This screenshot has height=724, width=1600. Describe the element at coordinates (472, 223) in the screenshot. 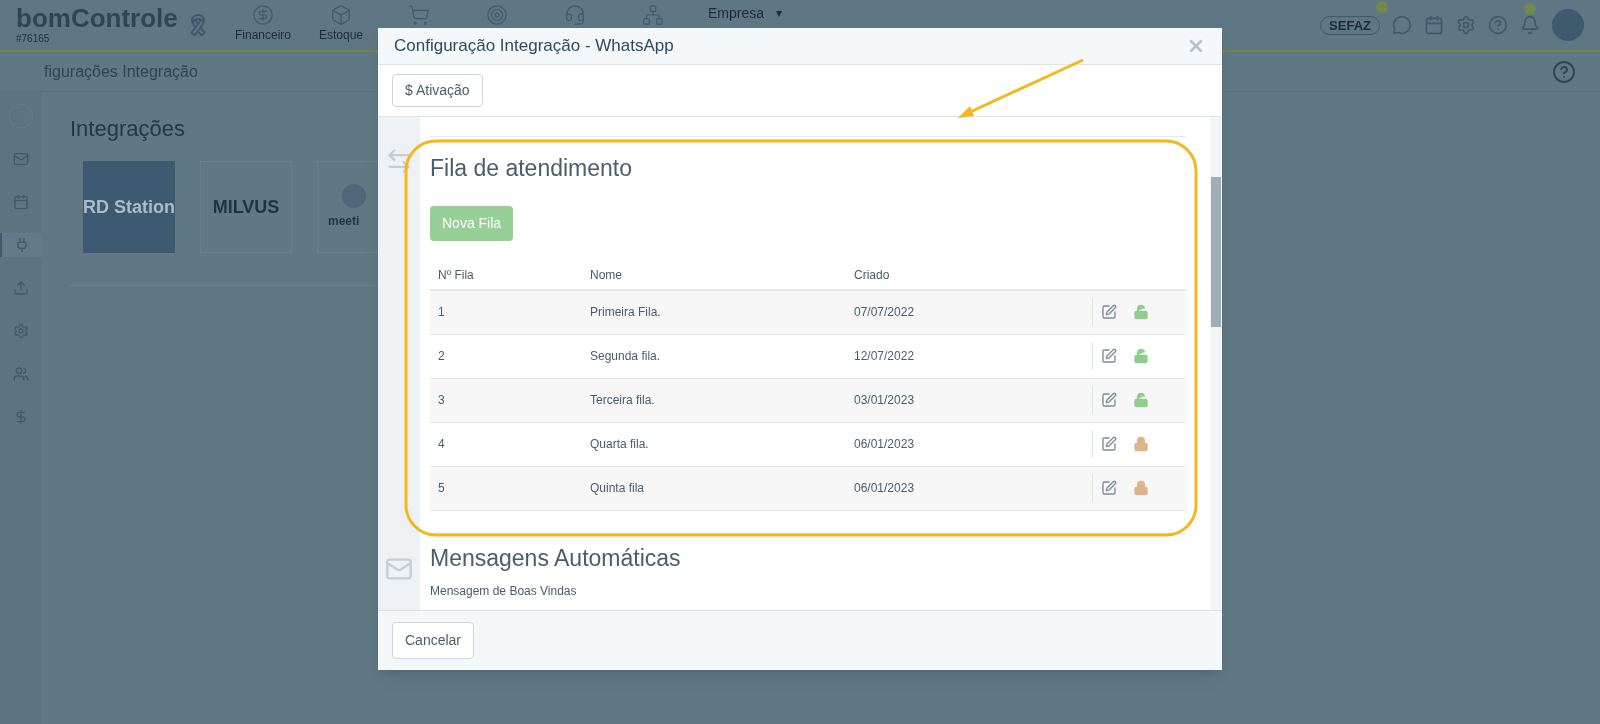

I see `new-queue-button: Nova Fila` at that location.